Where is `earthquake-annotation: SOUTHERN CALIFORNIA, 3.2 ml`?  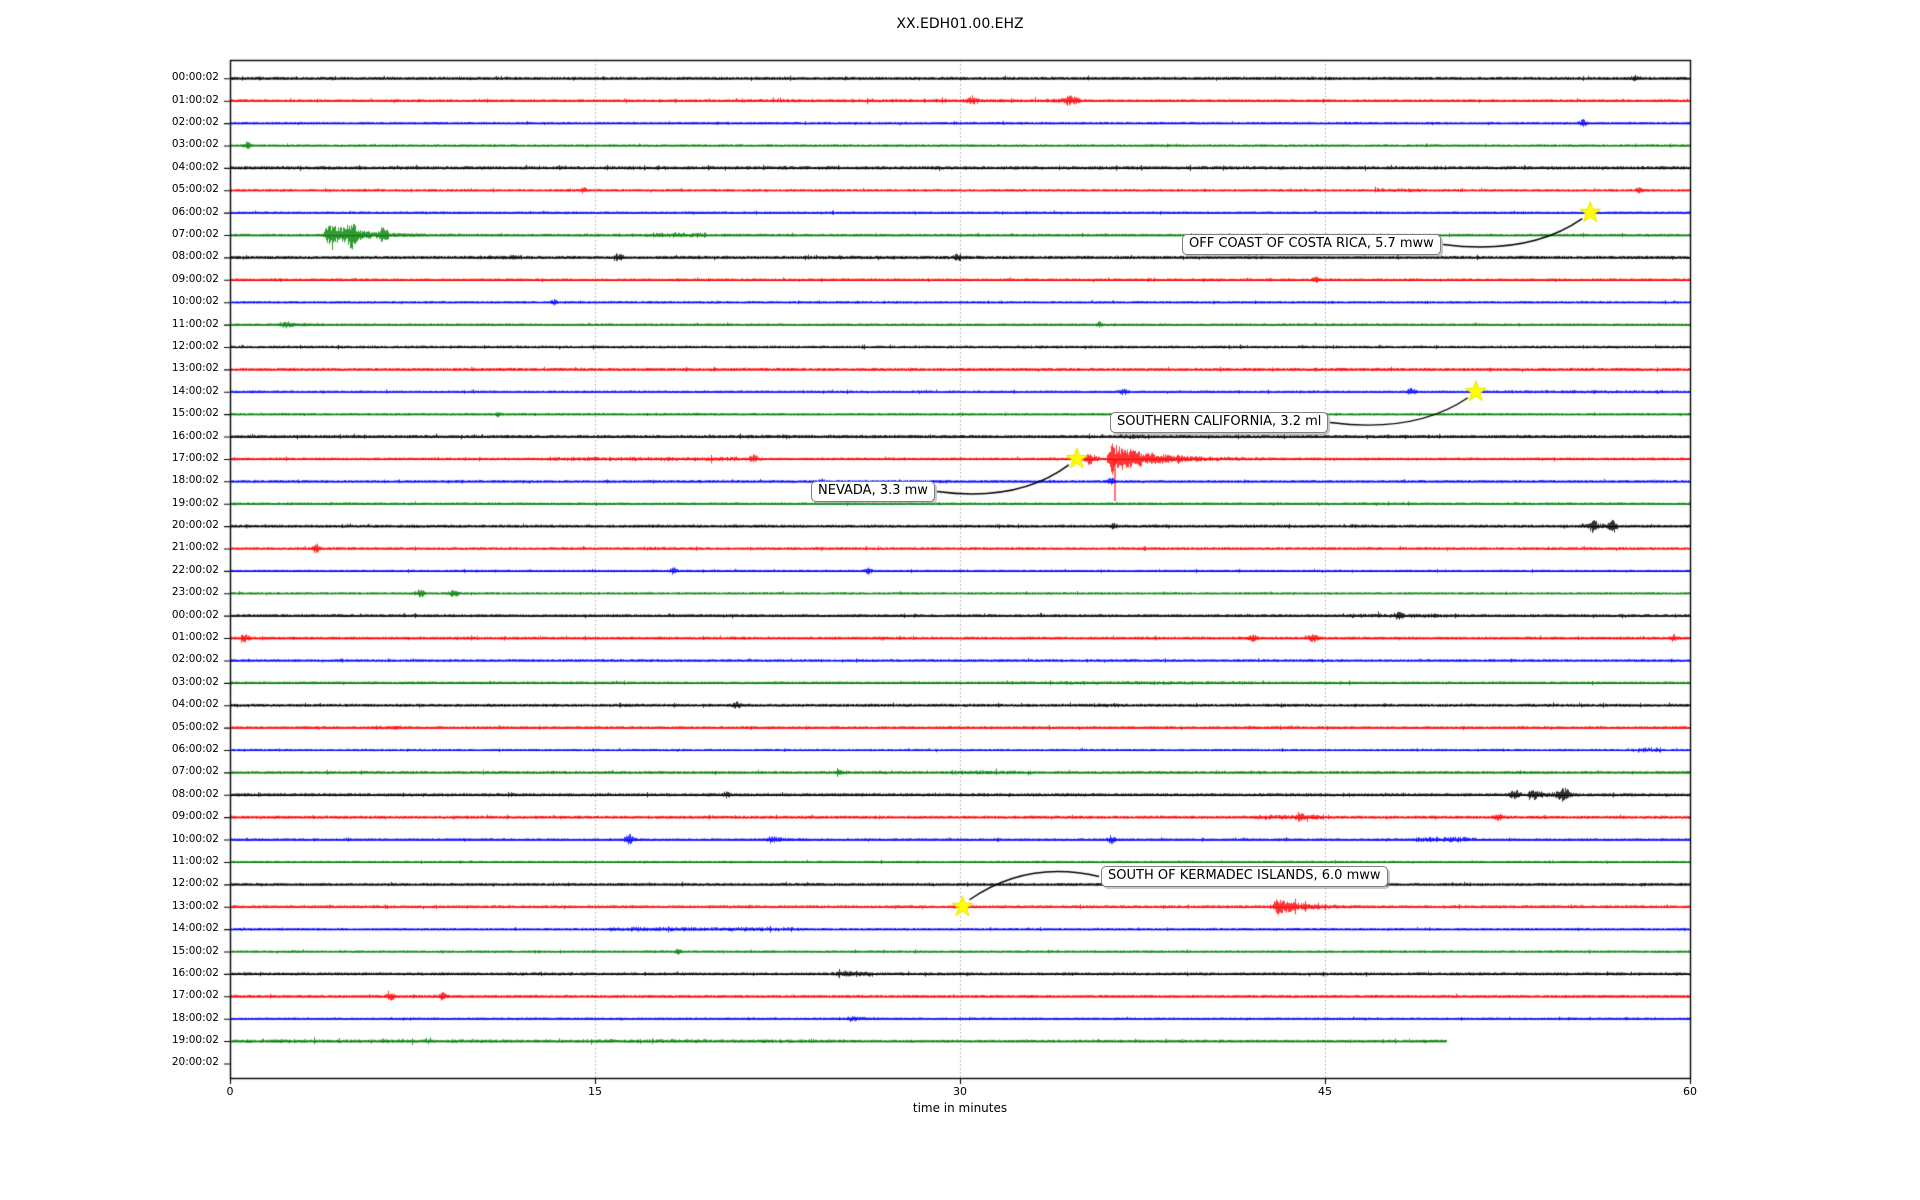 earthquake-annotation: SOUTHERN CALIFORNIA, 3.2 ml is located at coordinates (1219, 422).